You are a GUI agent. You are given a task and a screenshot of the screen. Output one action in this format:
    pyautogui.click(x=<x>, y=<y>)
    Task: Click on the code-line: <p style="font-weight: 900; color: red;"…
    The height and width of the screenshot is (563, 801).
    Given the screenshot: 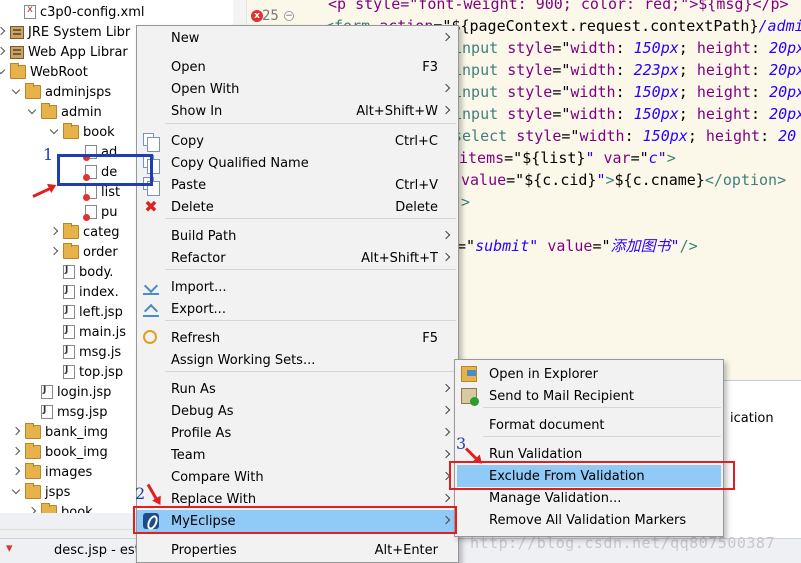 What is the action you would take?
    pyautogui.click(x=558, y=7)
    